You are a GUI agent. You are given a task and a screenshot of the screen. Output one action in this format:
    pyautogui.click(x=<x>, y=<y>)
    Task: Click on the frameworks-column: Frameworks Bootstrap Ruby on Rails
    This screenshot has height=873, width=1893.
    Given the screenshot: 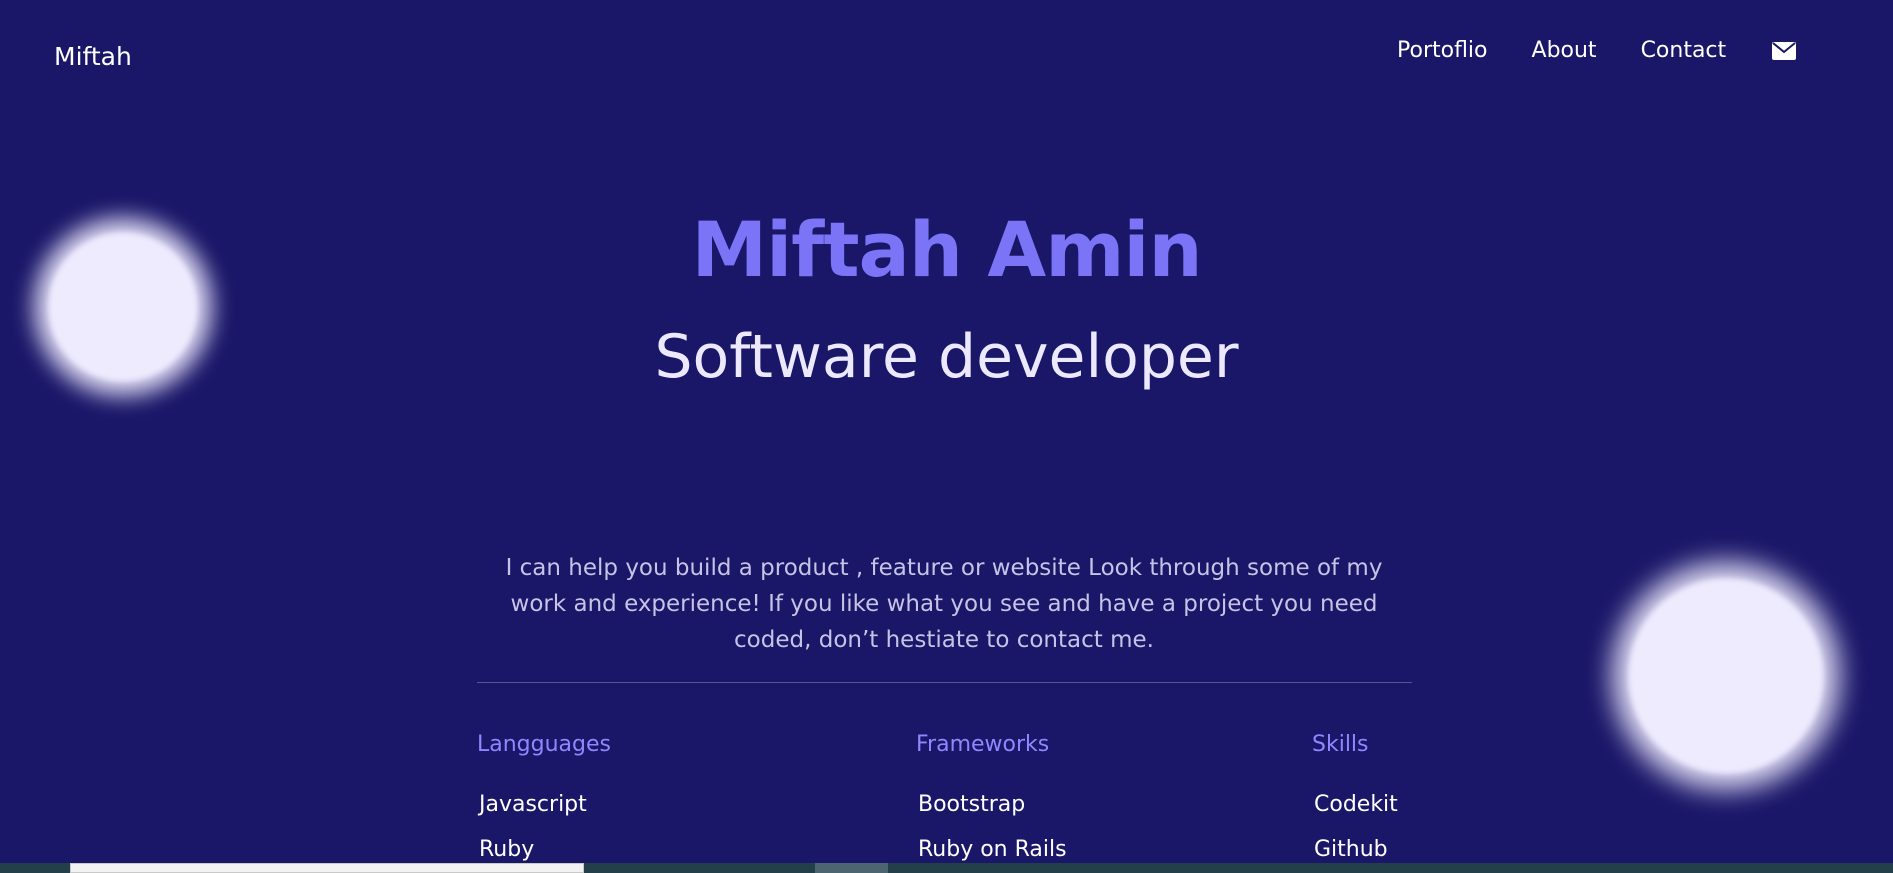 What is the action you would take?
    pyautogui.click(x=991, y=797)
    